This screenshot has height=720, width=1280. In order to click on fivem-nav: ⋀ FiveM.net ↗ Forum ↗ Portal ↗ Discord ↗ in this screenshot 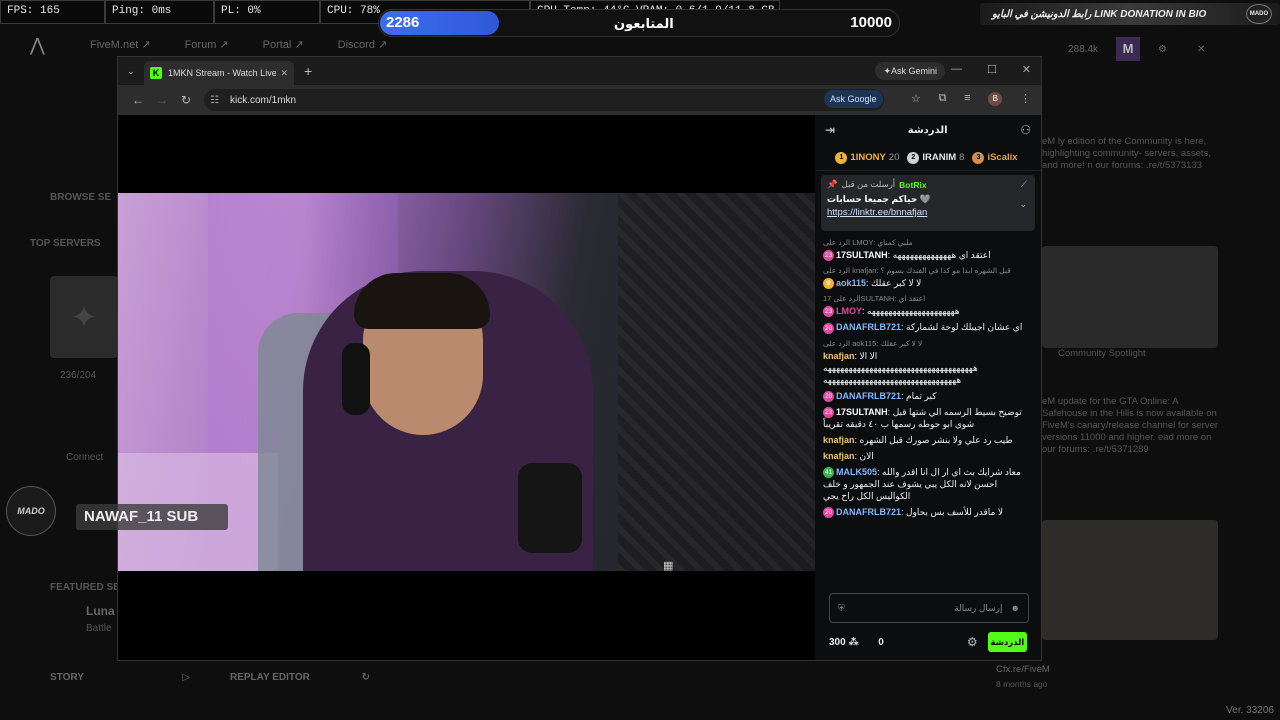, I will do `click(240, 46)`.